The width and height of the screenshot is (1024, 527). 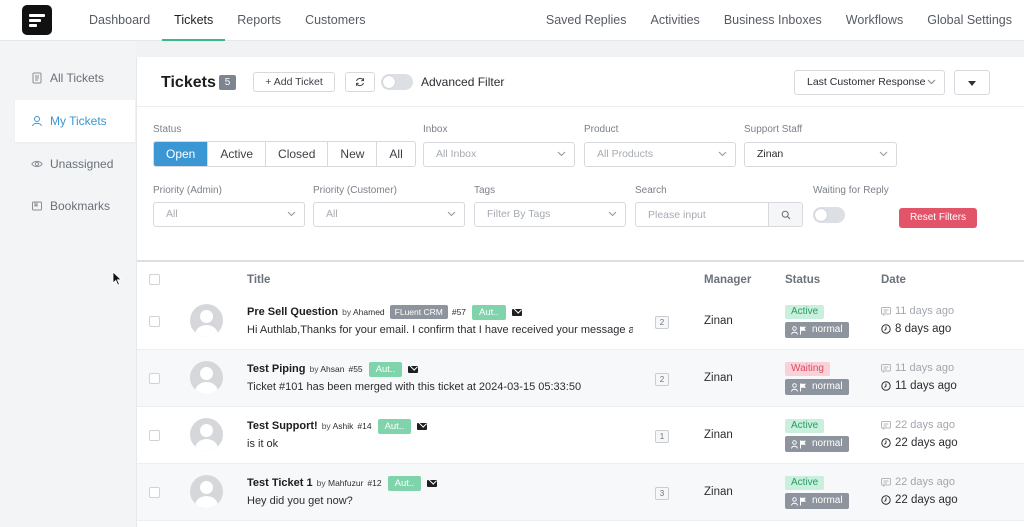 I want to click on support-staff-select: Zinan, so click(x=820, y=154).